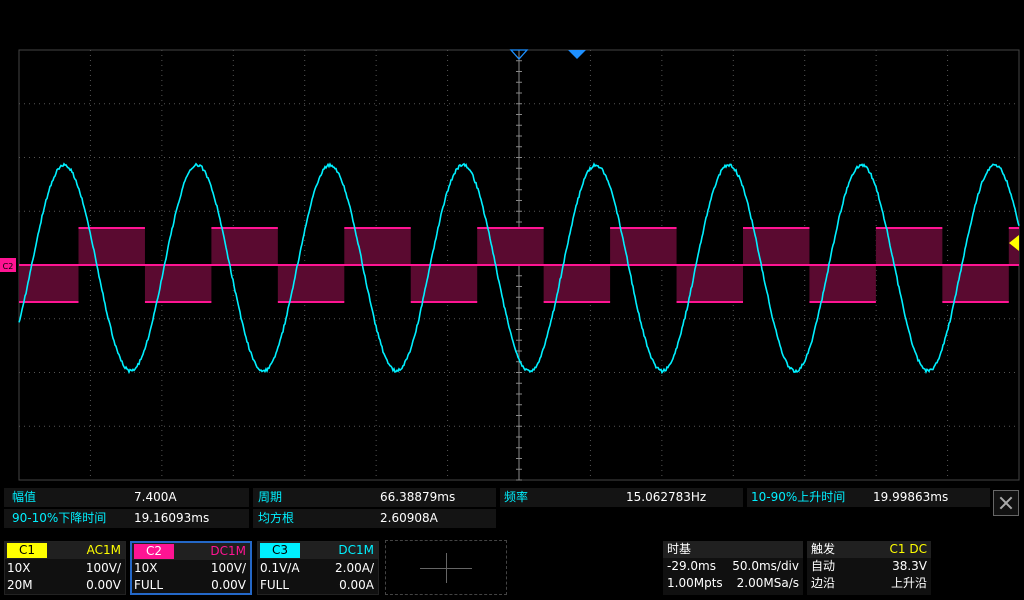 The width and height of the screenshot is (1024, 600). Describe the element at coordinates (869, 568) in the screenshot. I see `trigger-panel: 触发 C1 DC 自动 38.3V 边沿 上升沿` at that location.